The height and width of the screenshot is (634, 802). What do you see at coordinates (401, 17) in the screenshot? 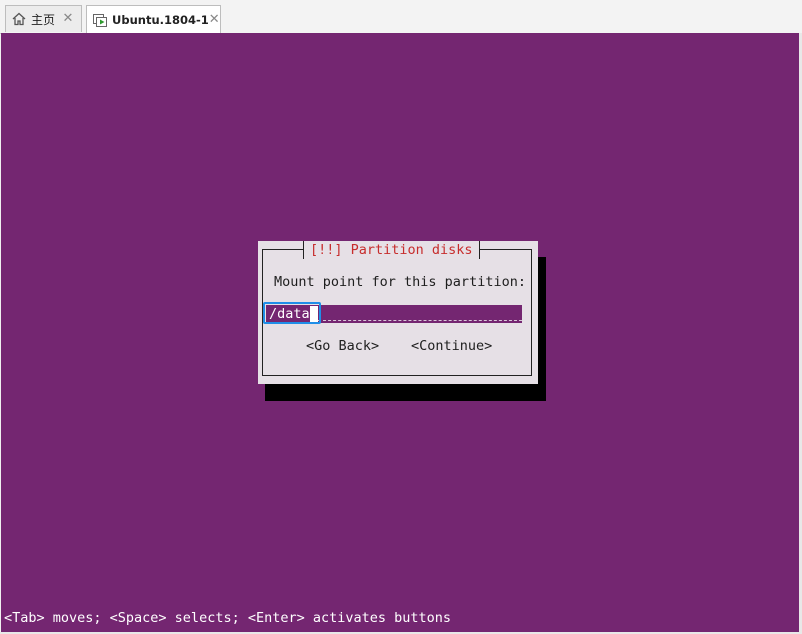
I see `tab-bar: 主页 ✕ Ubuntu.1804-1 ✕` at bounding box center [401, 17].